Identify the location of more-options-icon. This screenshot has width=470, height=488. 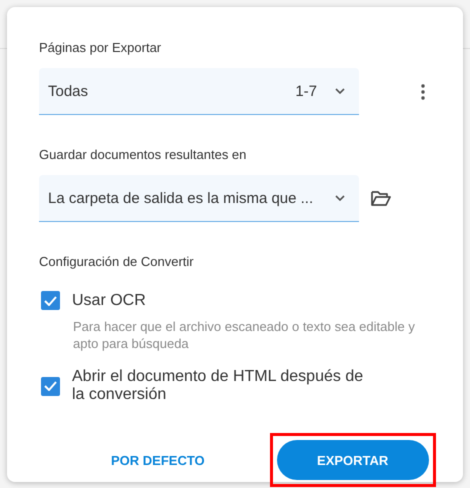
(423, 92).